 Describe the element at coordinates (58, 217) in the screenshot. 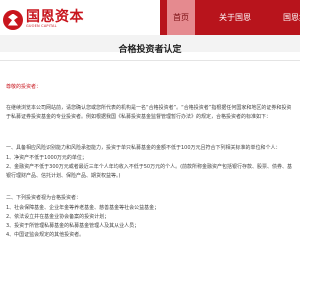

I see `section2-item-2: 2、依法设立并在基金业协会备案的投资计划；` at that location.